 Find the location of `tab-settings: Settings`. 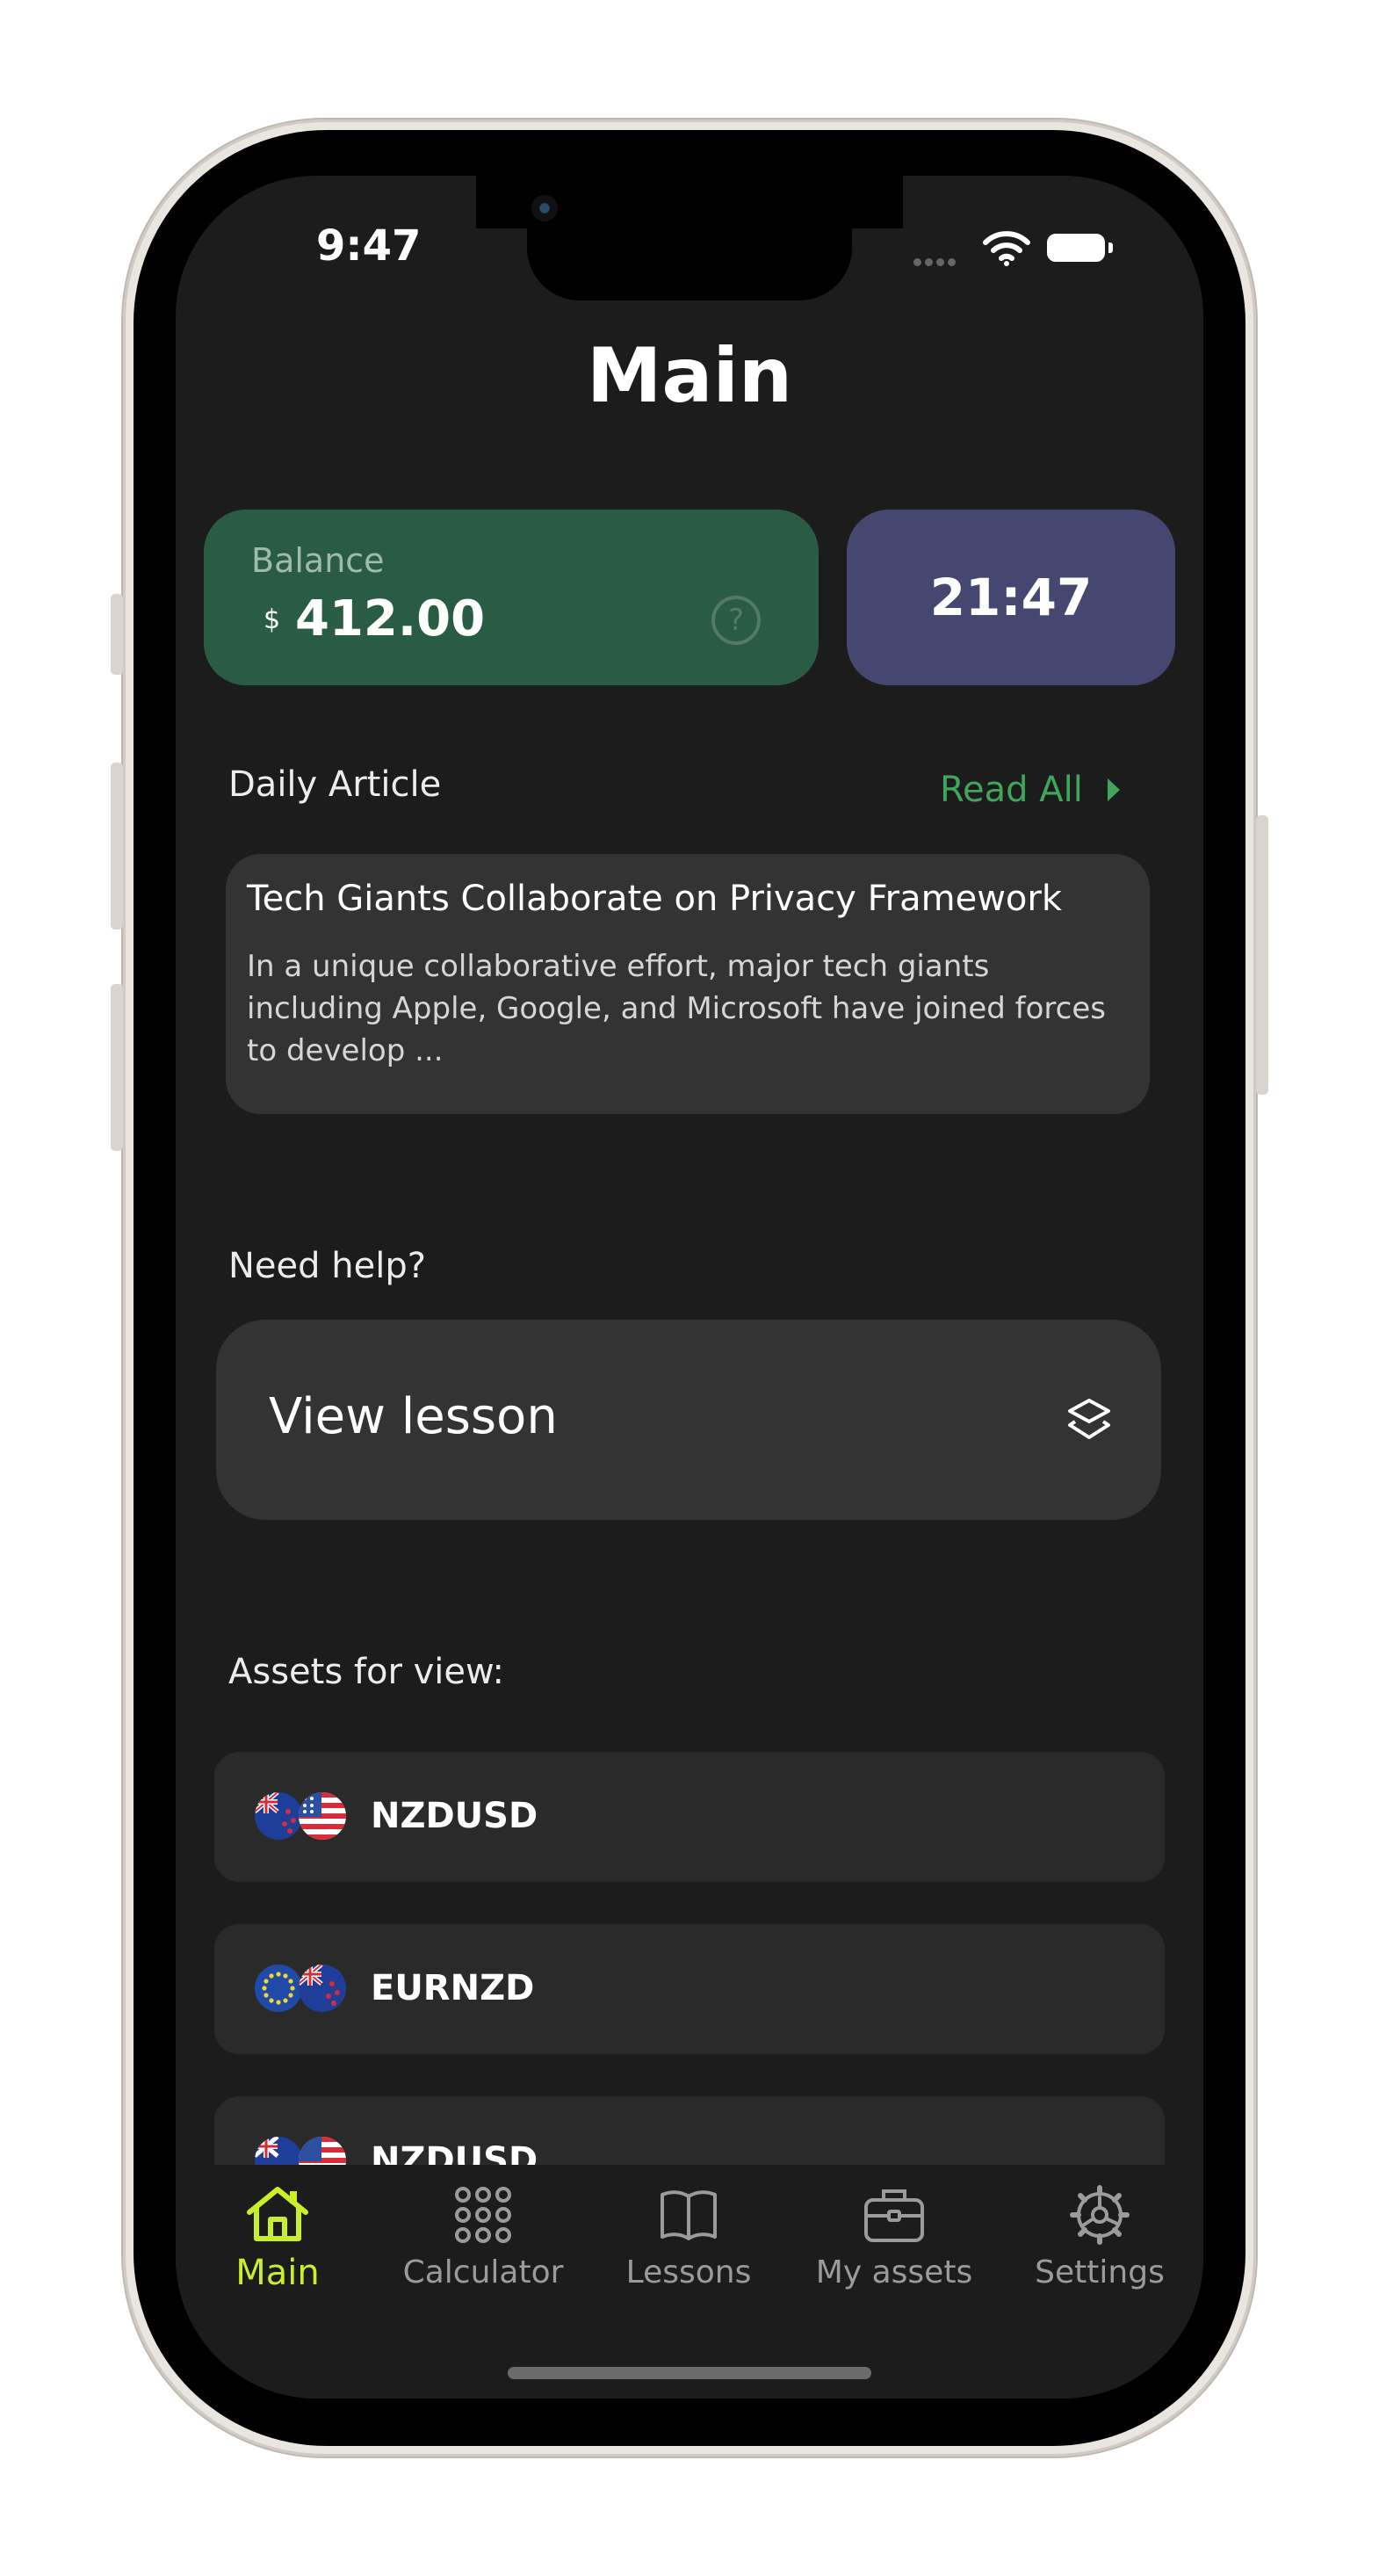

tab-settings: Settings is located at coordinates (1099, 2237).